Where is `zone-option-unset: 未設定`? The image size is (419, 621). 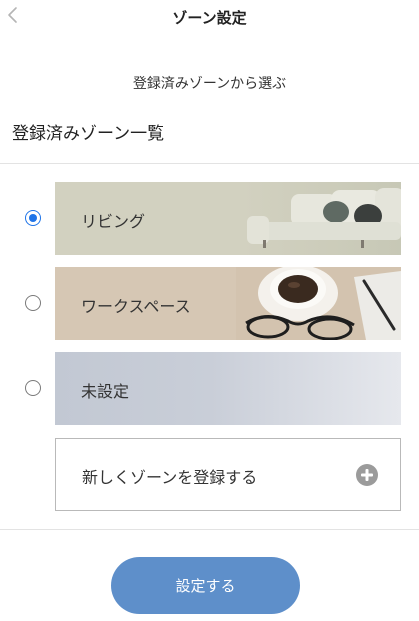 zone-option-unset: 未設定 is located at coordinates (209, 388).